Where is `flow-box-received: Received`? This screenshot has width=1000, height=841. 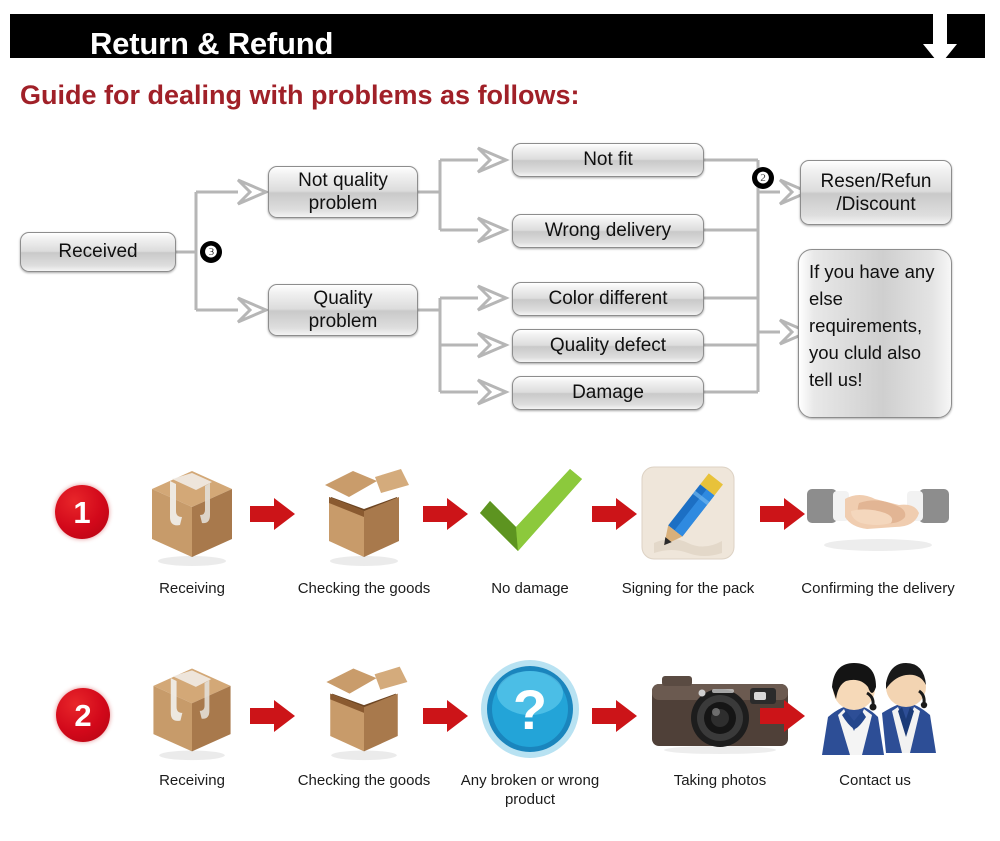 flow-box-received: Received is located at coordinates (98, 252).